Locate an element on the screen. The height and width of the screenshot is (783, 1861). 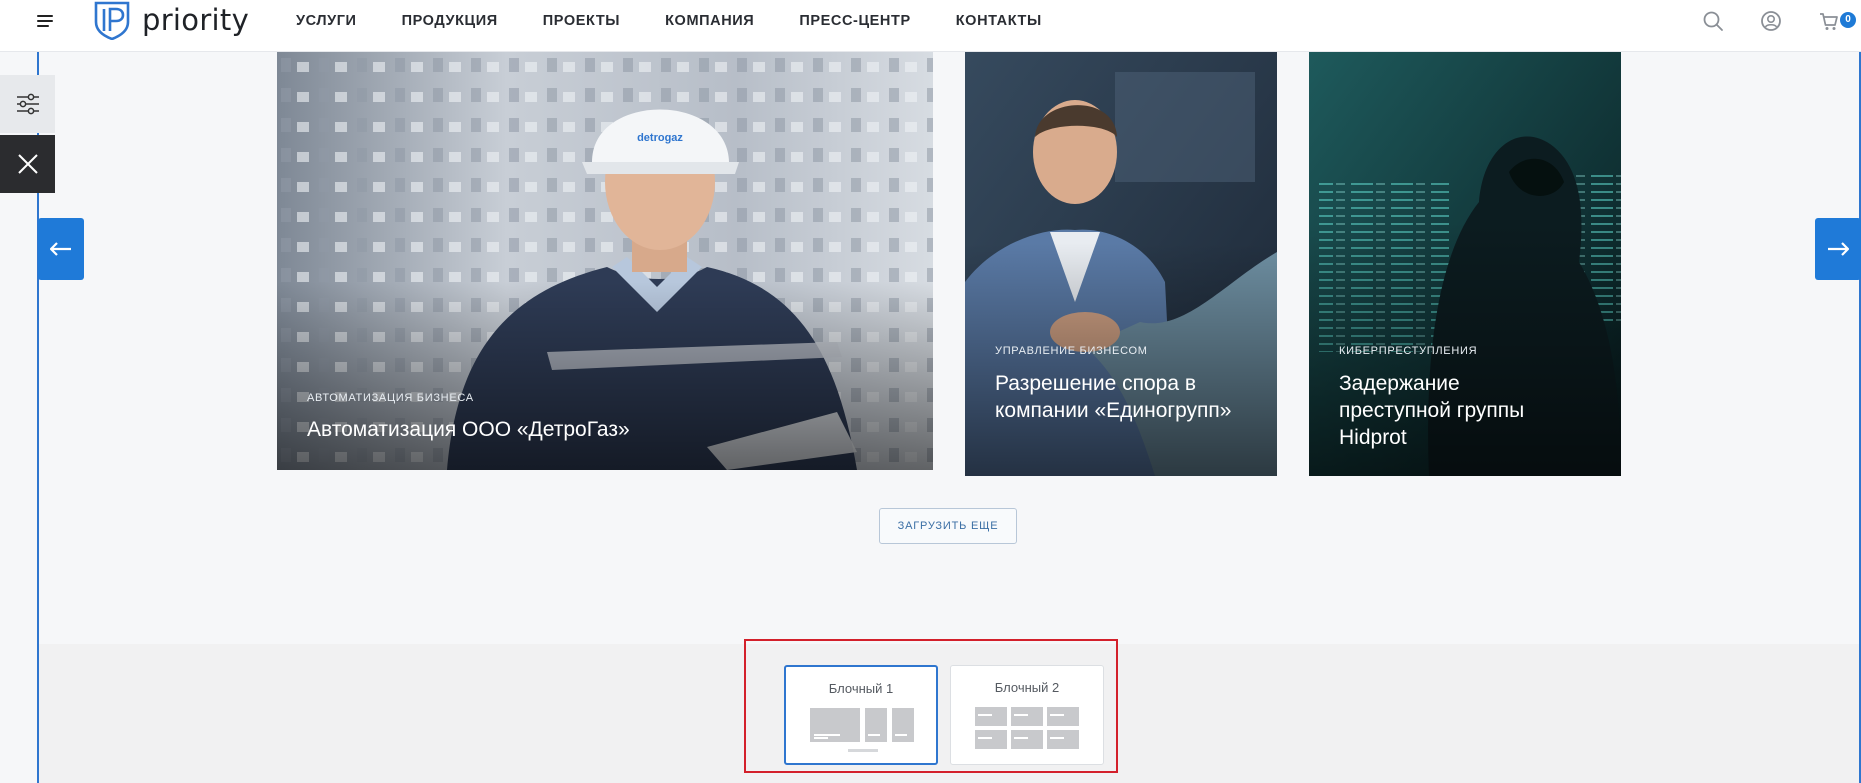
highlight-frame is located at coordinates (931, 706).